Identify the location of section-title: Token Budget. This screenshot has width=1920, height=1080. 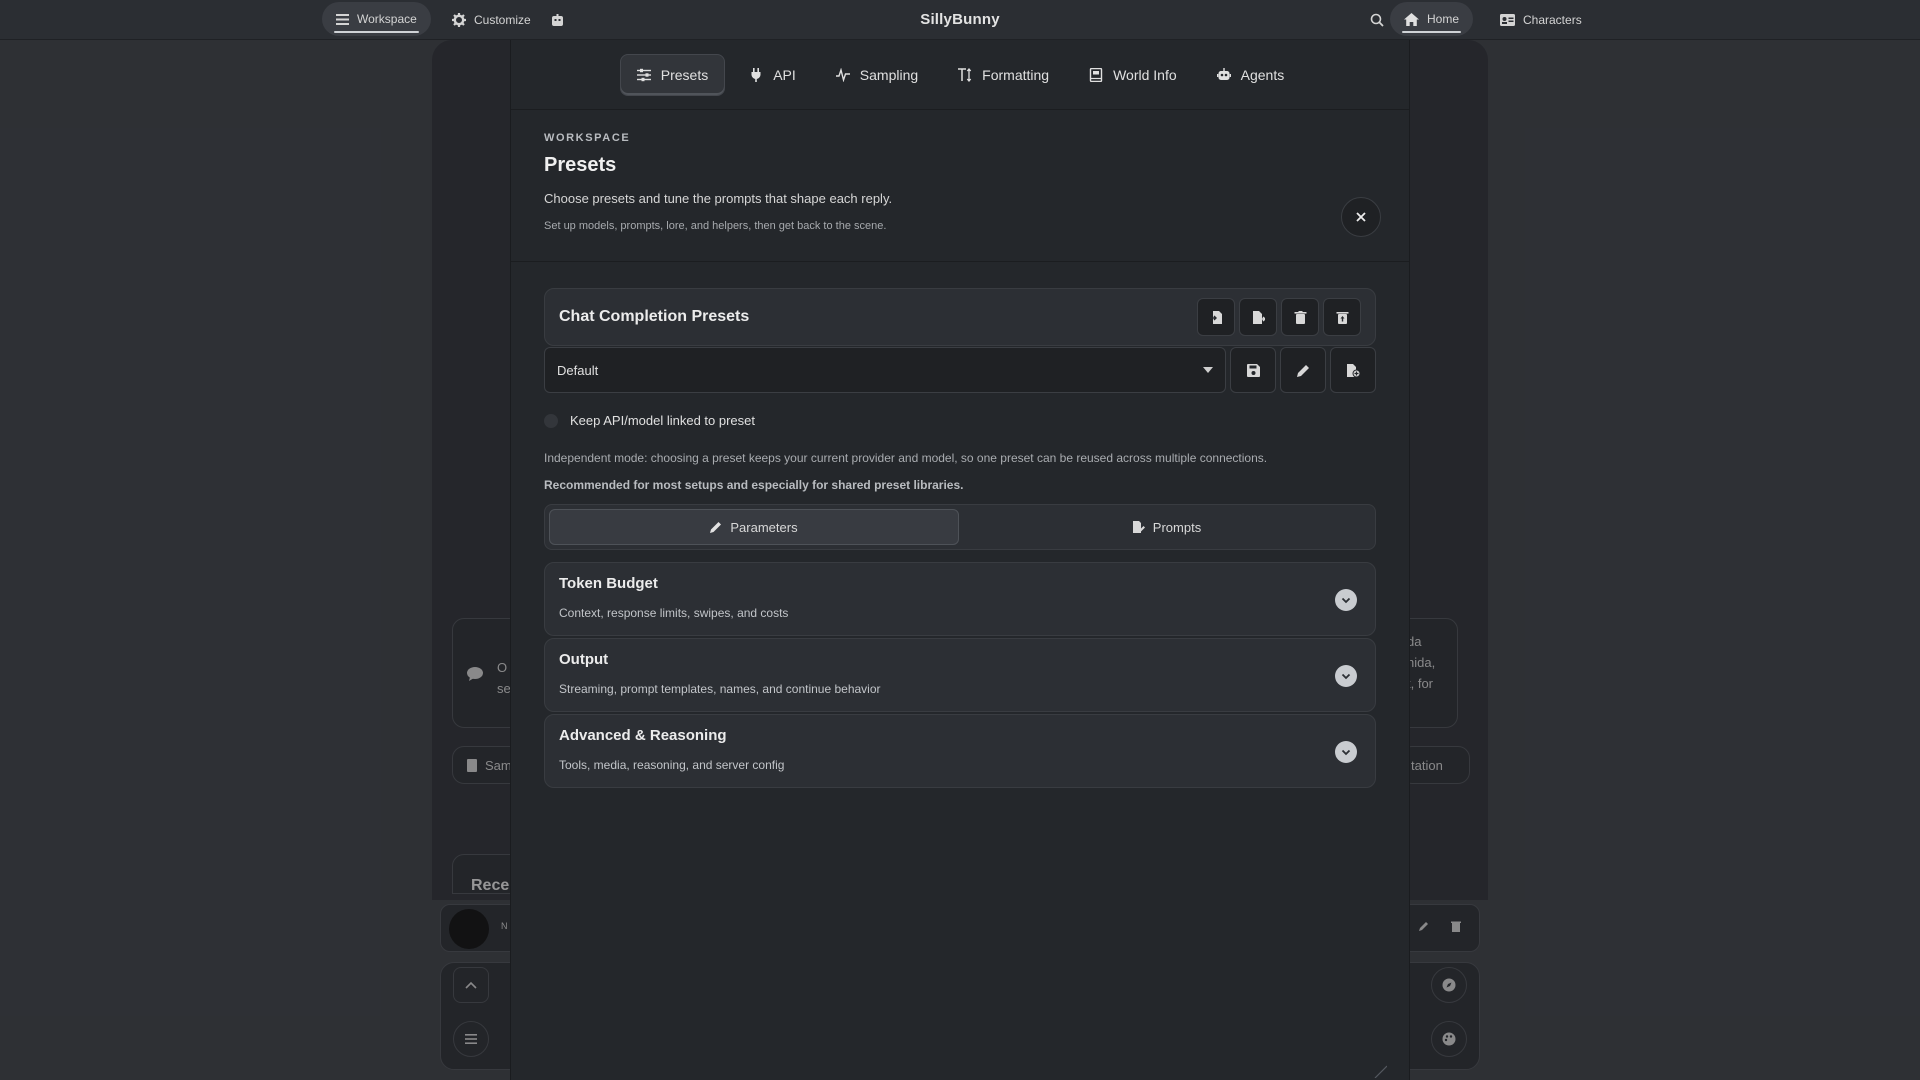
(608, 583).